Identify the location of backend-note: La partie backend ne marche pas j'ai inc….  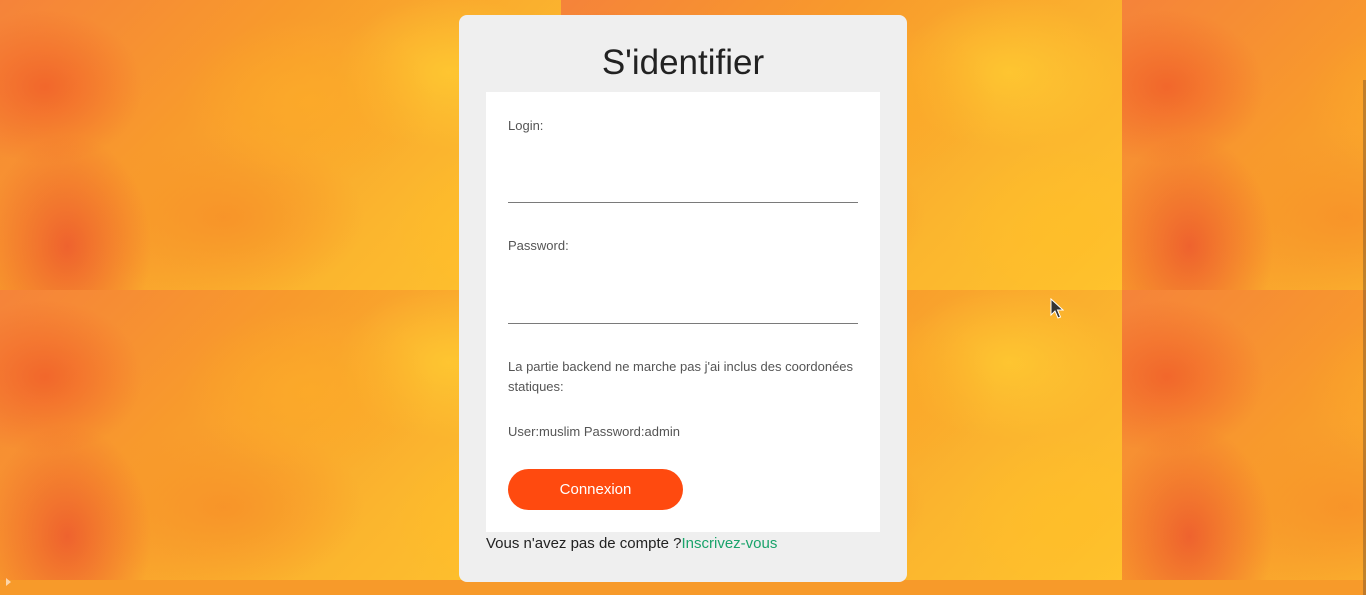
(681, 376).